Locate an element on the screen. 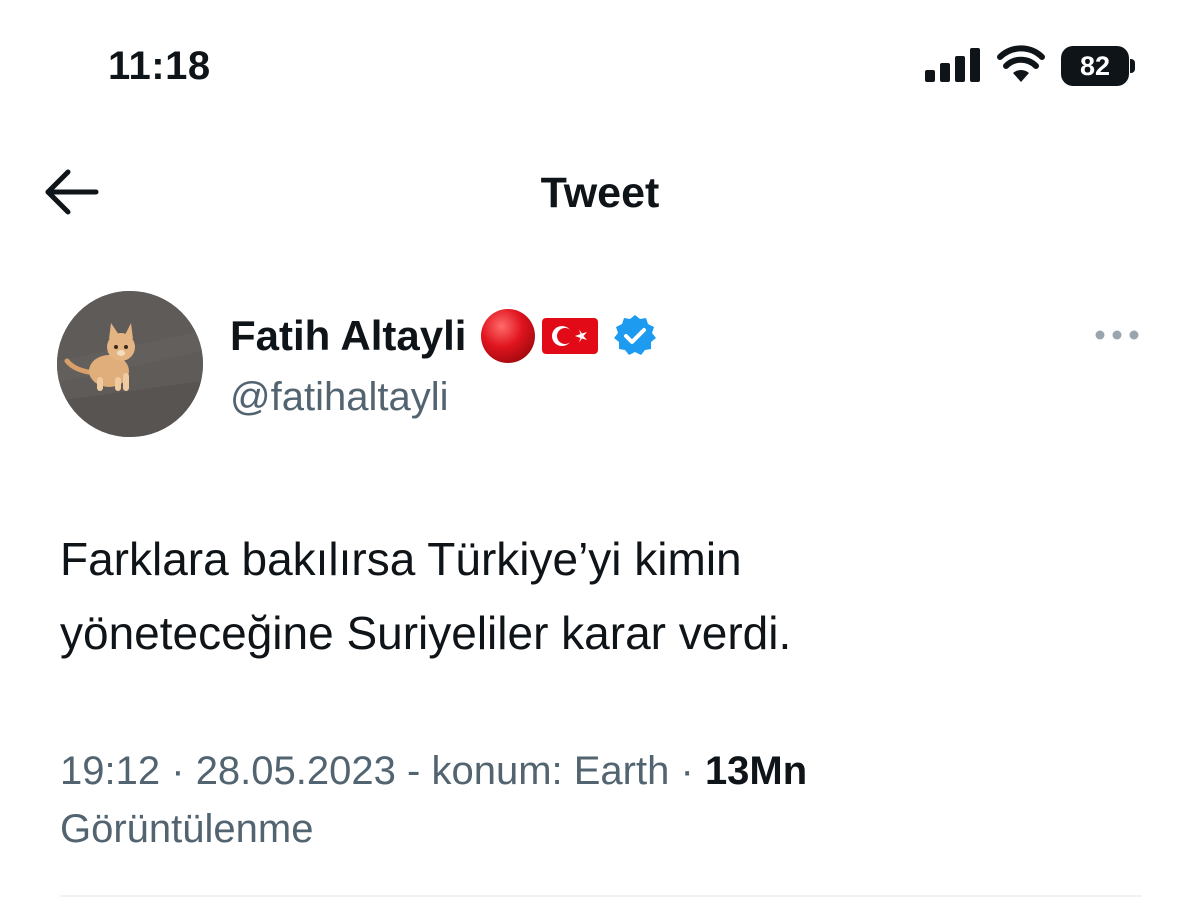 The height and width of the screenshot is (918, 1200). battery-level: 82 is located at coordinates (1095, 66).